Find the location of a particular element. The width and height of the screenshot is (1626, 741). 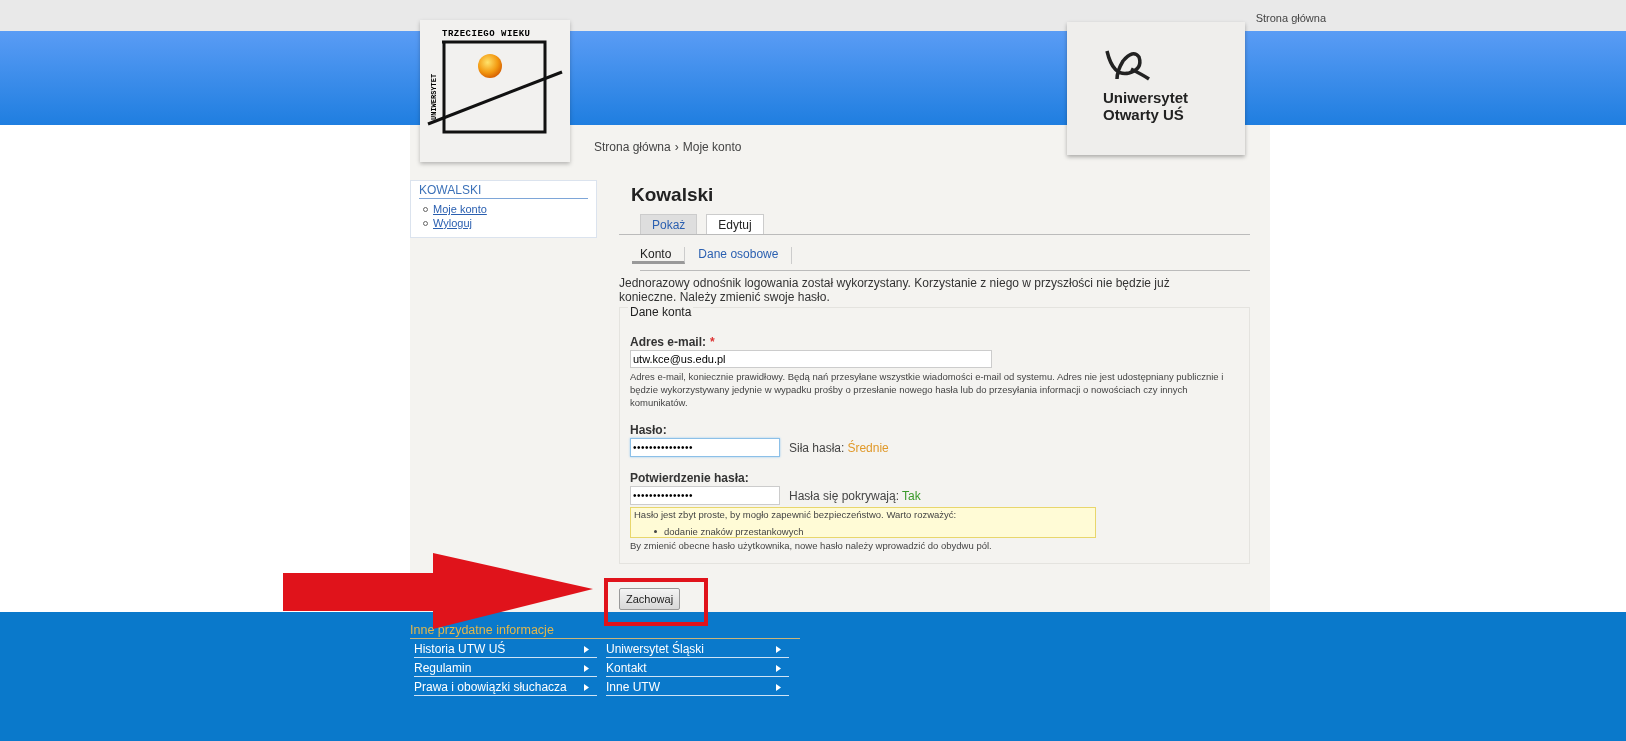

home-link: Strona główna is located at coordinates (1290, 18).